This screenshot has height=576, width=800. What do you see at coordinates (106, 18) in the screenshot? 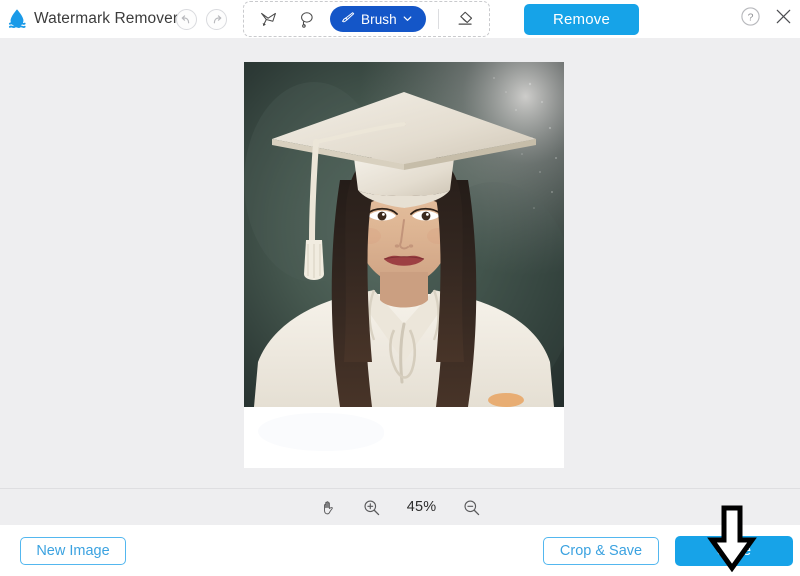
I see `app-title: Watermark Remover` at bounding box center [106, 18].